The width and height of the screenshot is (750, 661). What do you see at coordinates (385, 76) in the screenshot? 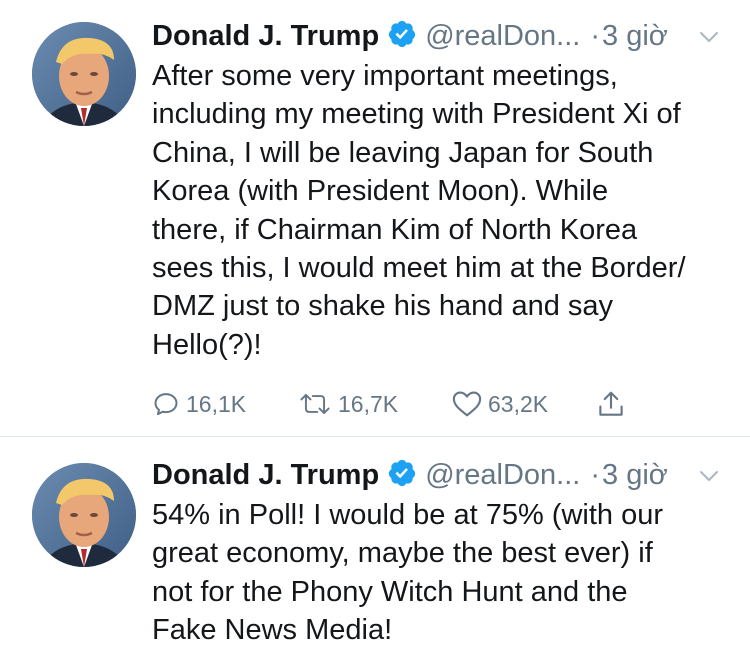
I see `tweet-text-line: After some very important meetings,` at bounding box center [385, 76].